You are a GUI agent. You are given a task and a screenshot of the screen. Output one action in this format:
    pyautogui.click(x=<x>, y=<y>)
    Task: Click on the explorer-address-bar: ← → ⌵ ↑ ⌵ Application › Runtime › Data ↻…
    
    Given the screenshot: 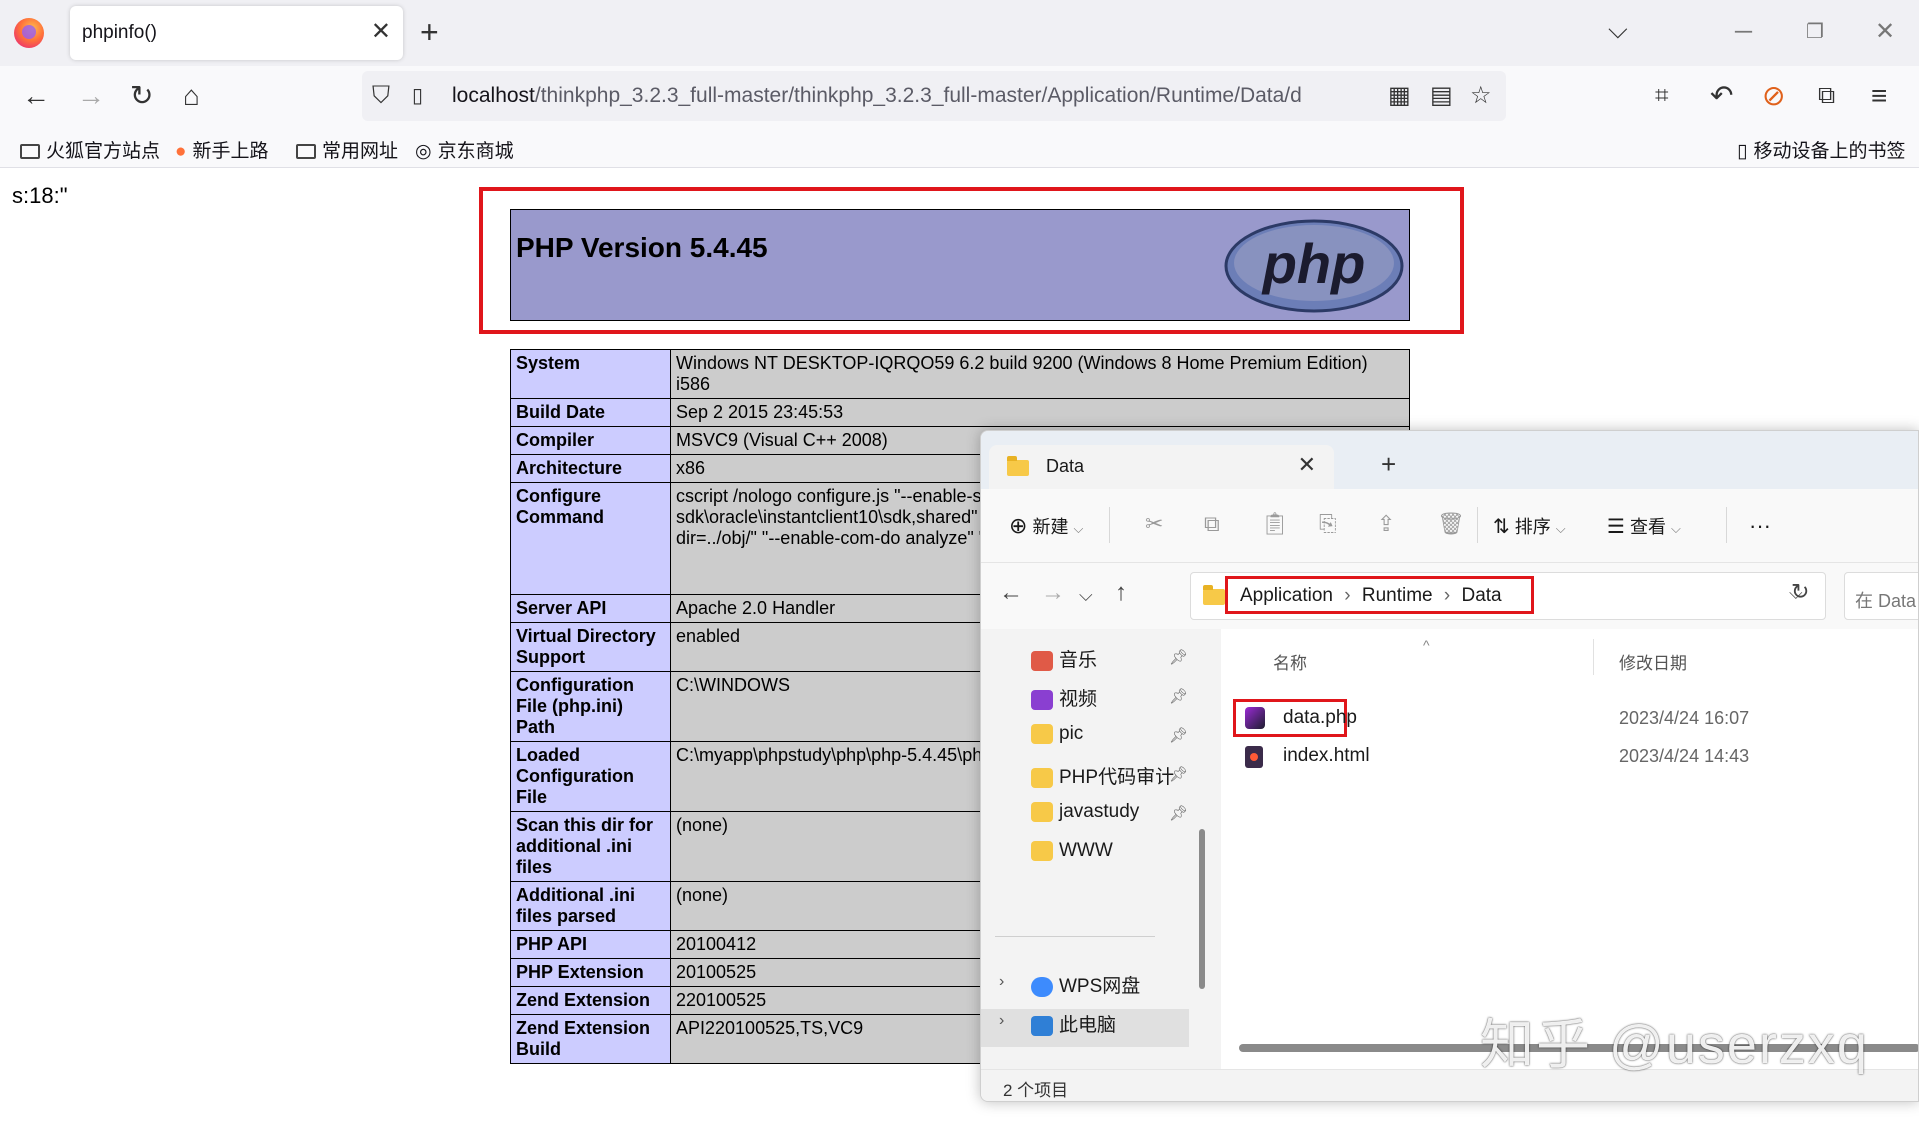 What is the action you would take?
    pyautogui.click(x=1449, y=596)
    